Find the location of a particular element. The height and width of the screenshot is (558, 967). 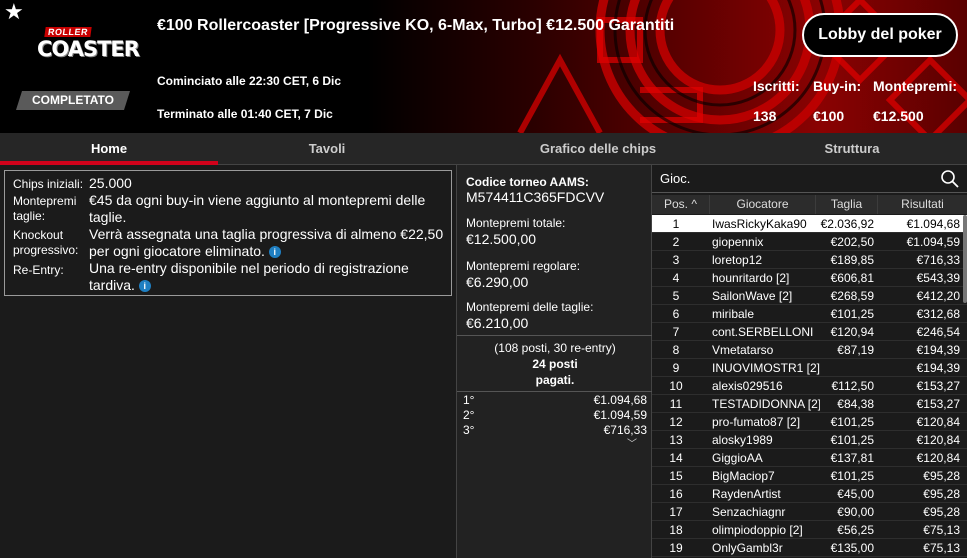

player-bounty: €189,85 is located at coordinates (852, 260).